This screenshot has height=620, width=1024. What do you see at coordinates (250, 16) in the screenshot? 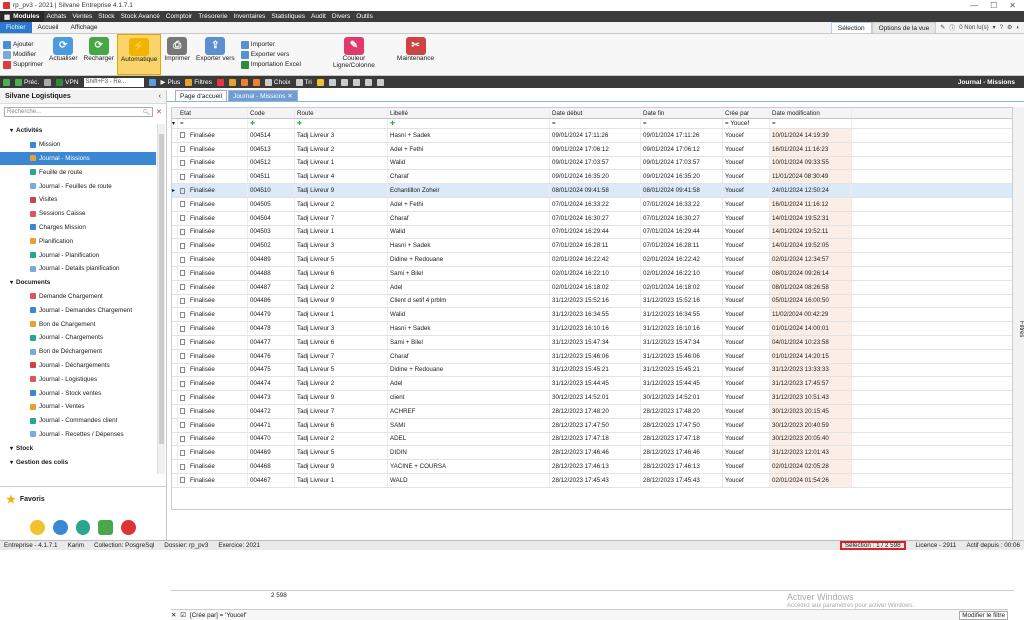
I see `menu-inventaires: Inventaires` at bounding box center [250, 16].